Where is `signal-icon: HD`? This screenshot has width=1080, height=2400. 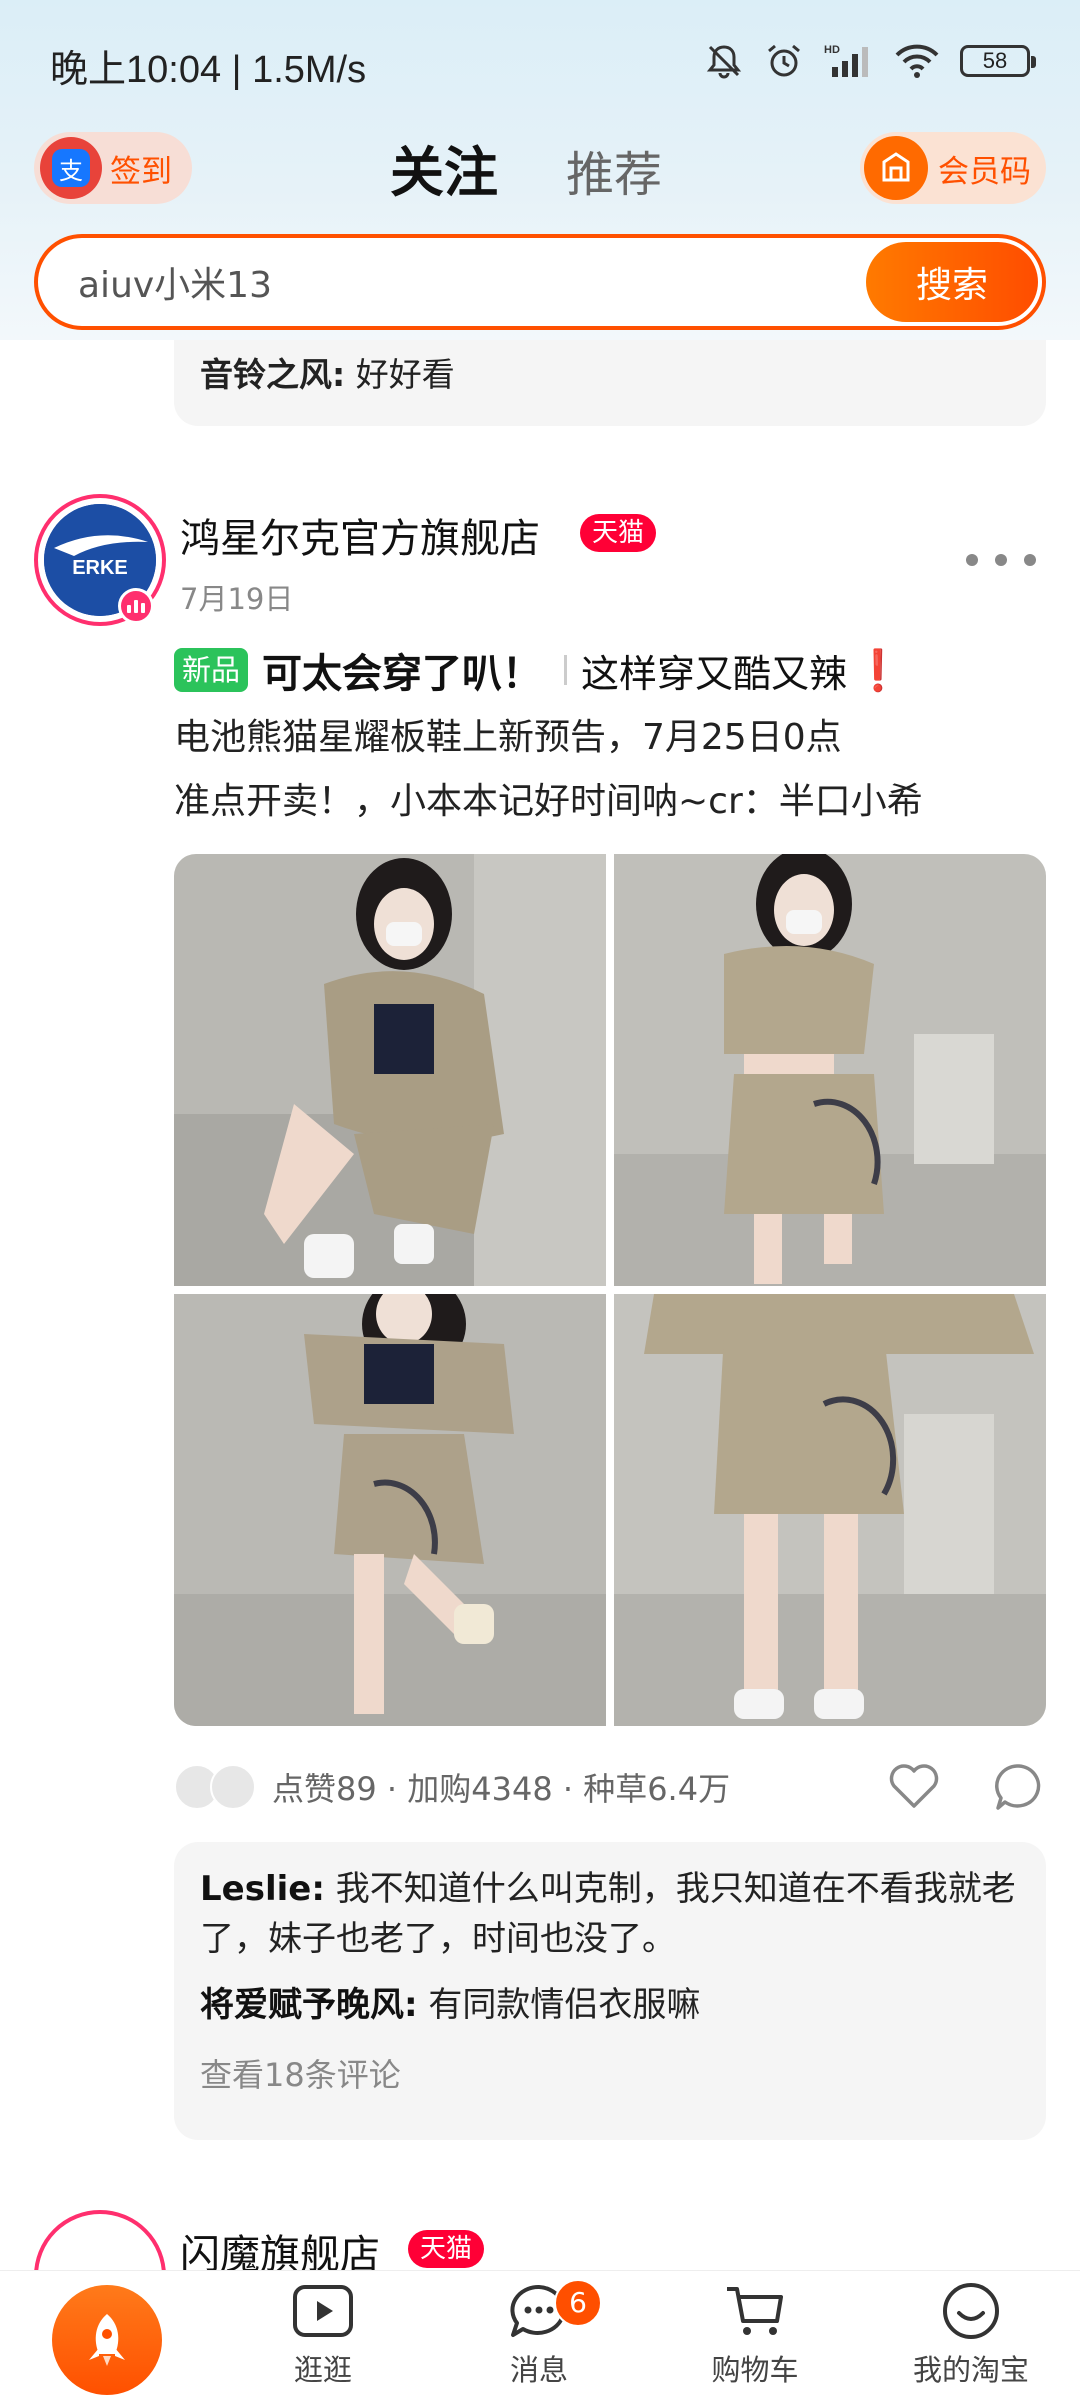
signal-icon: HD is located at coordinates (846, 60).